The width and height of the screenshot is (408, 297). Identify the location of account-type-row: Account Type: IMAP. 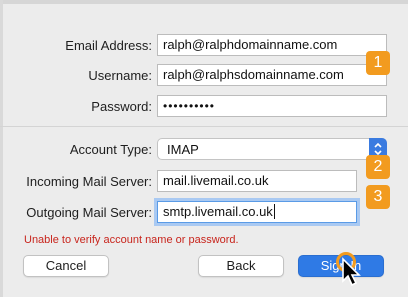
(204, 150).